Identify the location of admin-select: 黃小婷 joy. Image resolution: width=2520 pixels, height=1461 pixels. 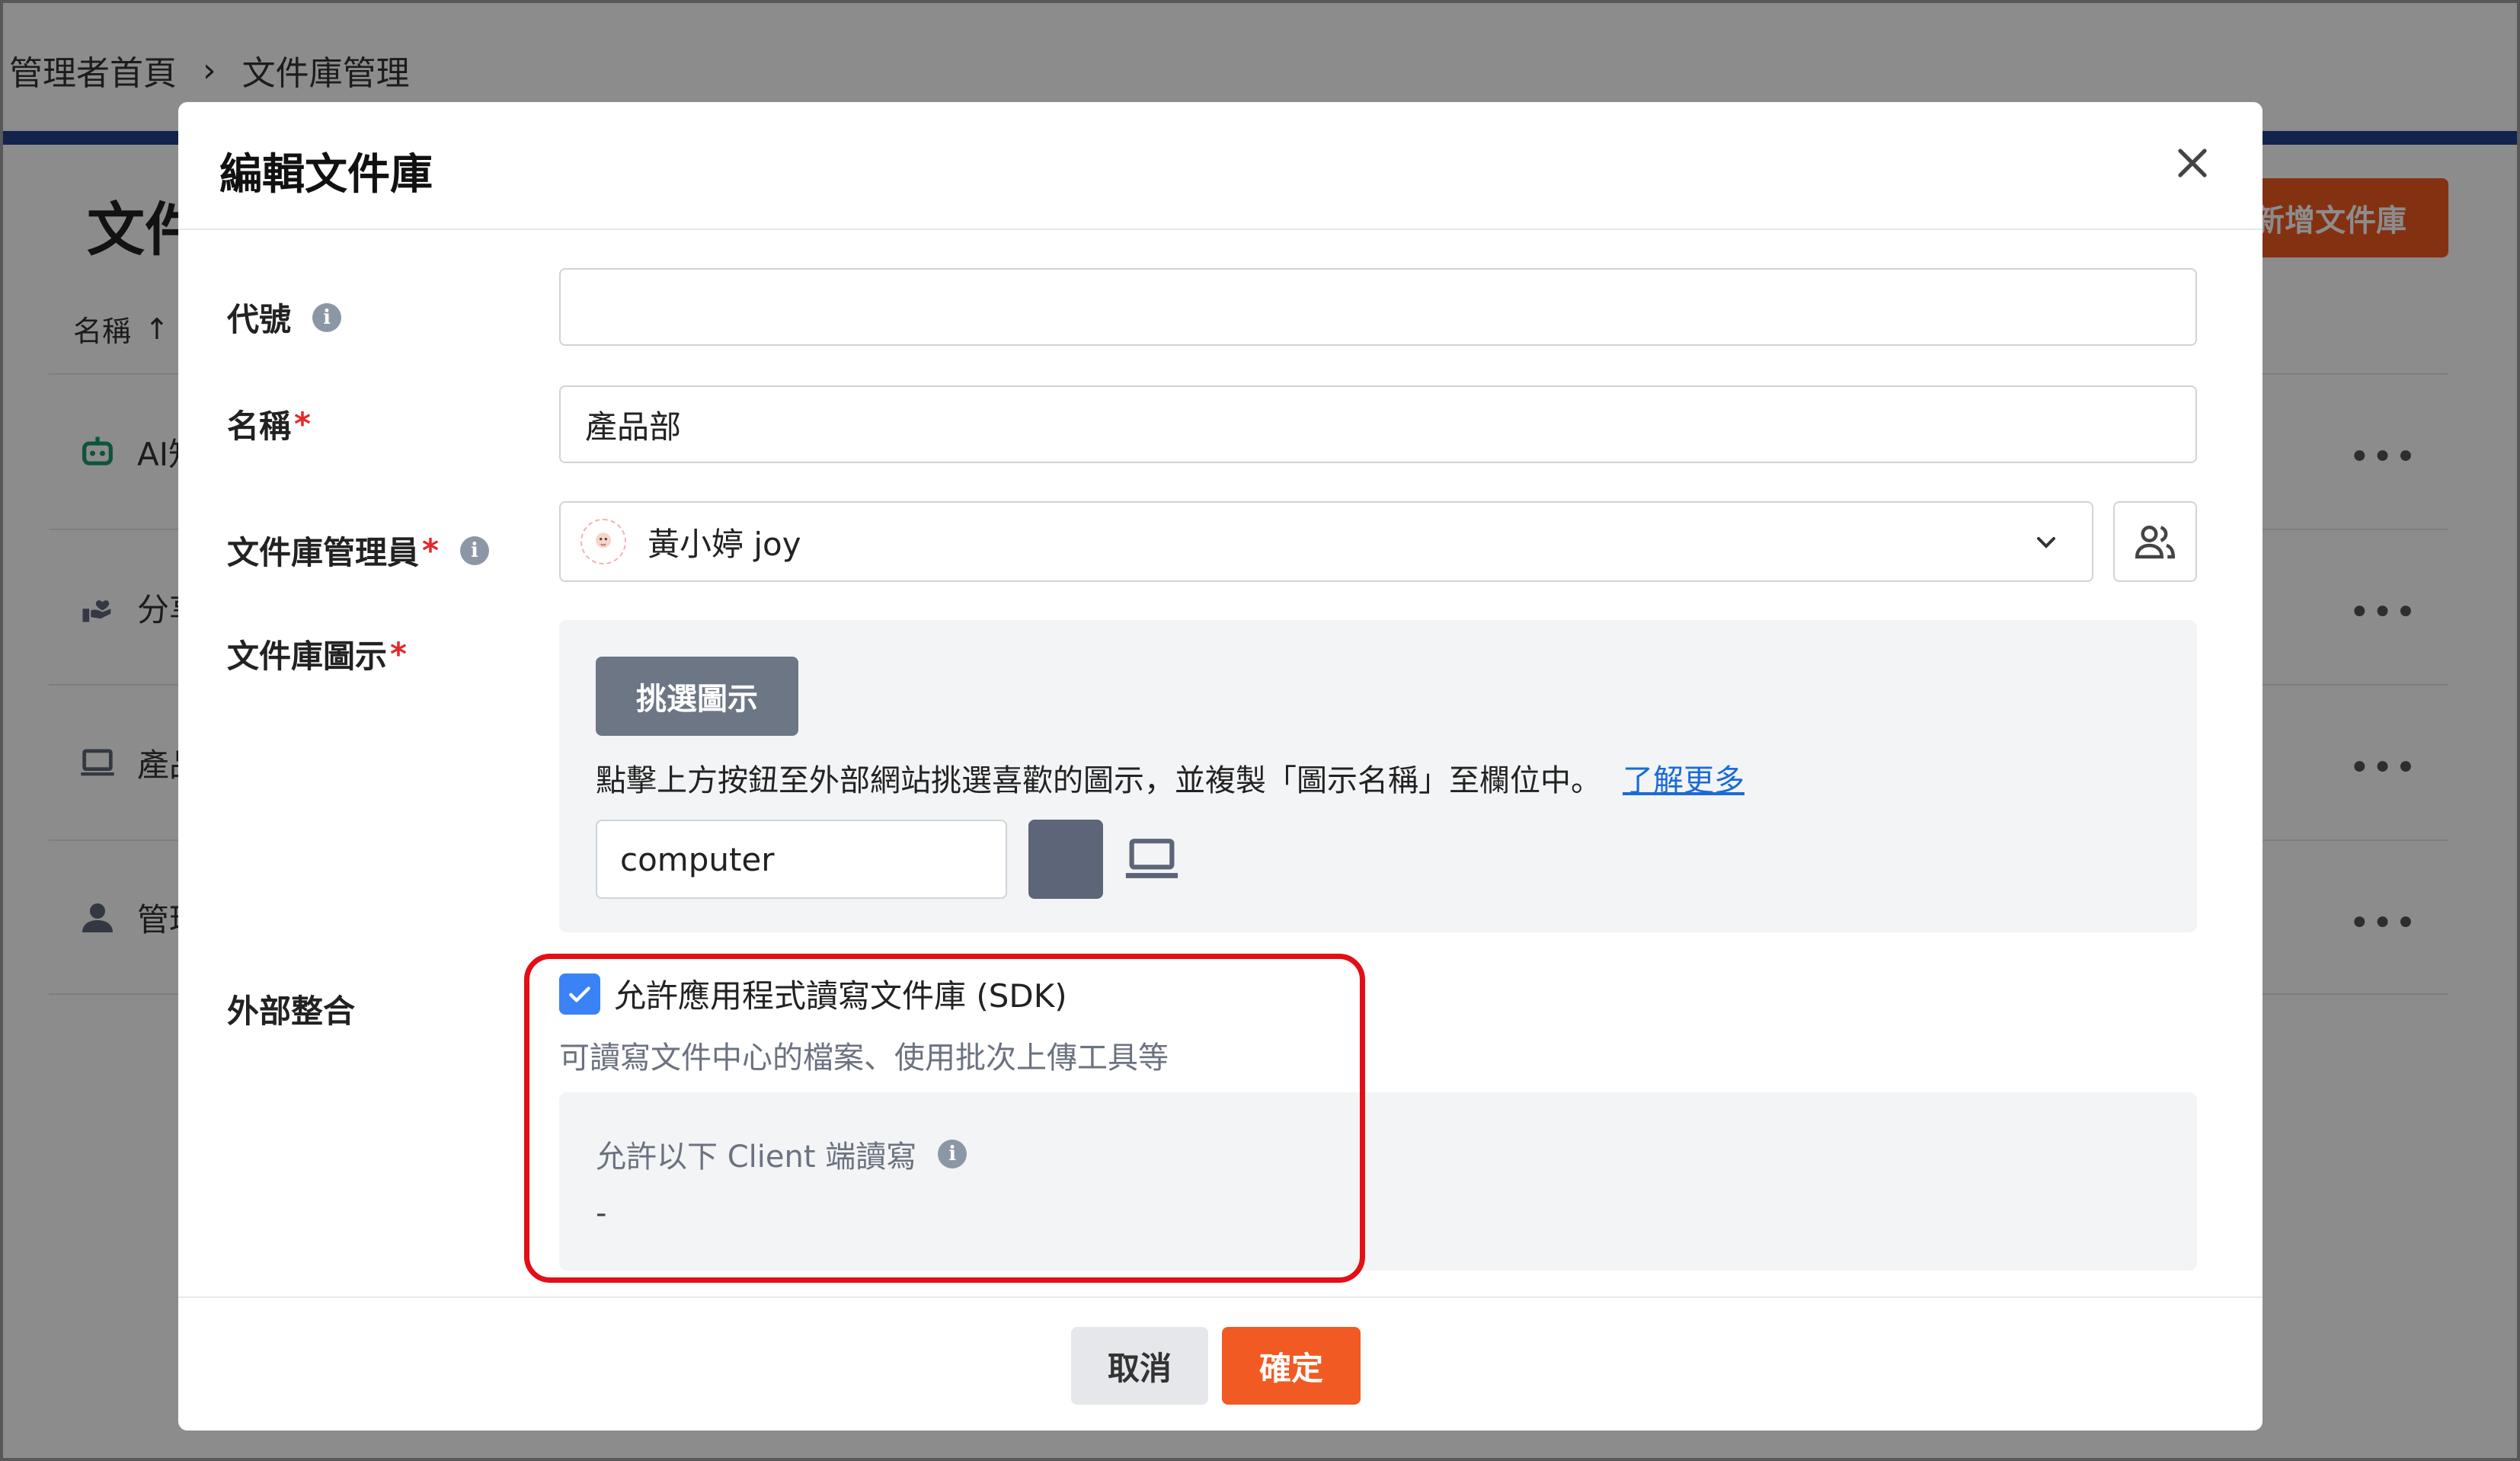
(1326, 541).